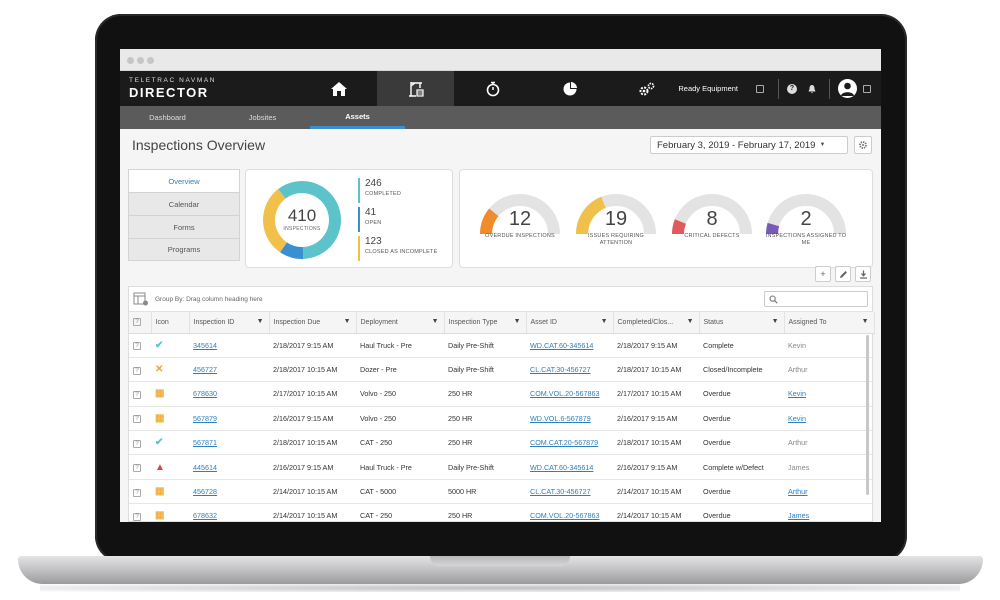  What do you see at coordinates (492, 88) in the screenshot?
I see `nav-timer` at bounding box center [492, 88].